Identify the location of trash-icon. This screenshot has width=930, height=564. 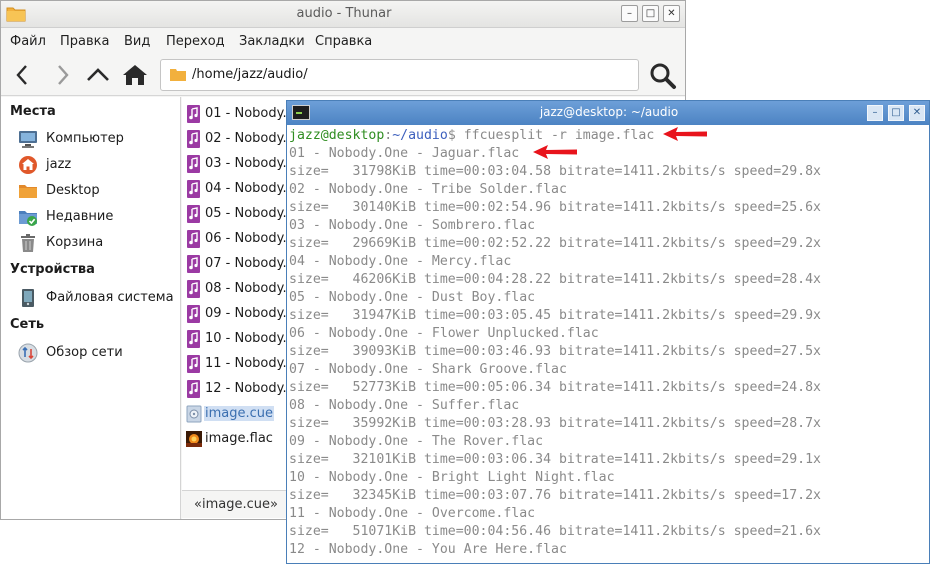
(28, 243).